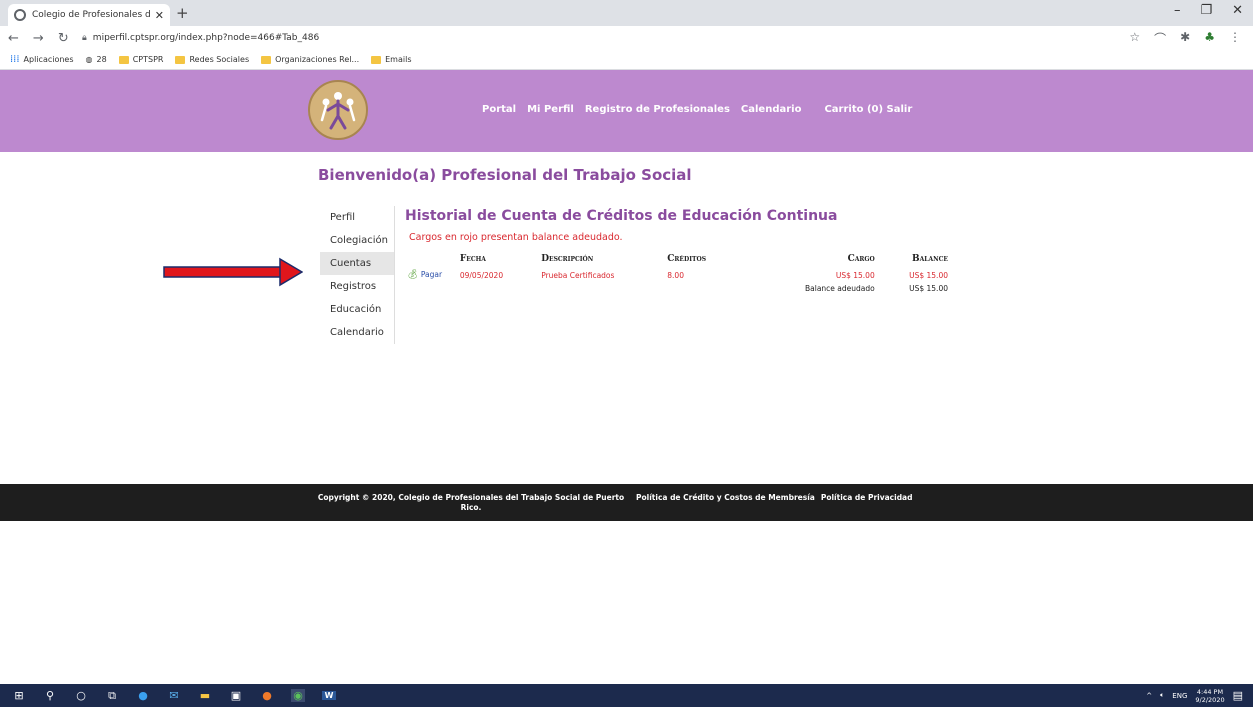 Image resolution: width=1253 pixels, height=707 pixels. I want to click on maximize-button: ❐, so click(1206, 10).